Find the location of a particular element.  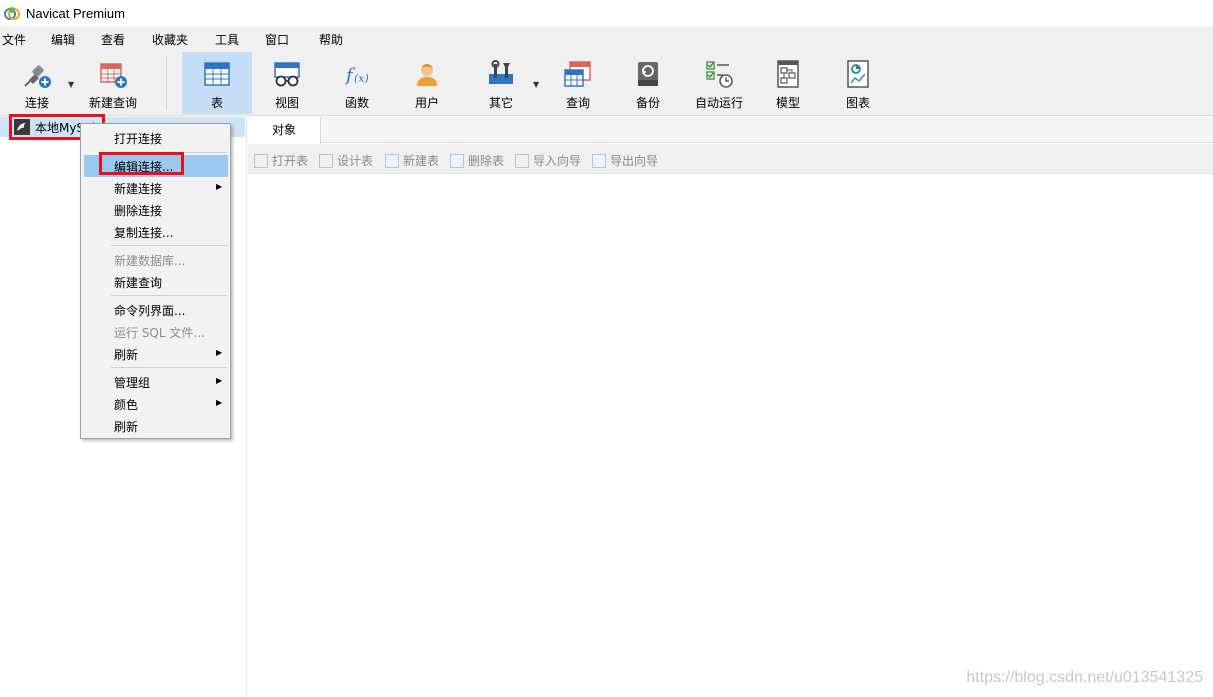

auto-run-button: 自动运行 is located at coordinates (719, 83).